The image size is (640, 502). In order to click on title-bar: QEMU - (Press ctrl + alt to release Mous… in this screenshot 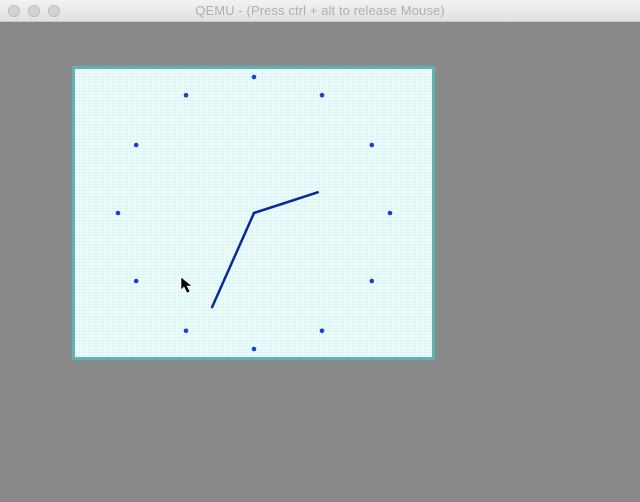, I will do `click(320, 11)`.